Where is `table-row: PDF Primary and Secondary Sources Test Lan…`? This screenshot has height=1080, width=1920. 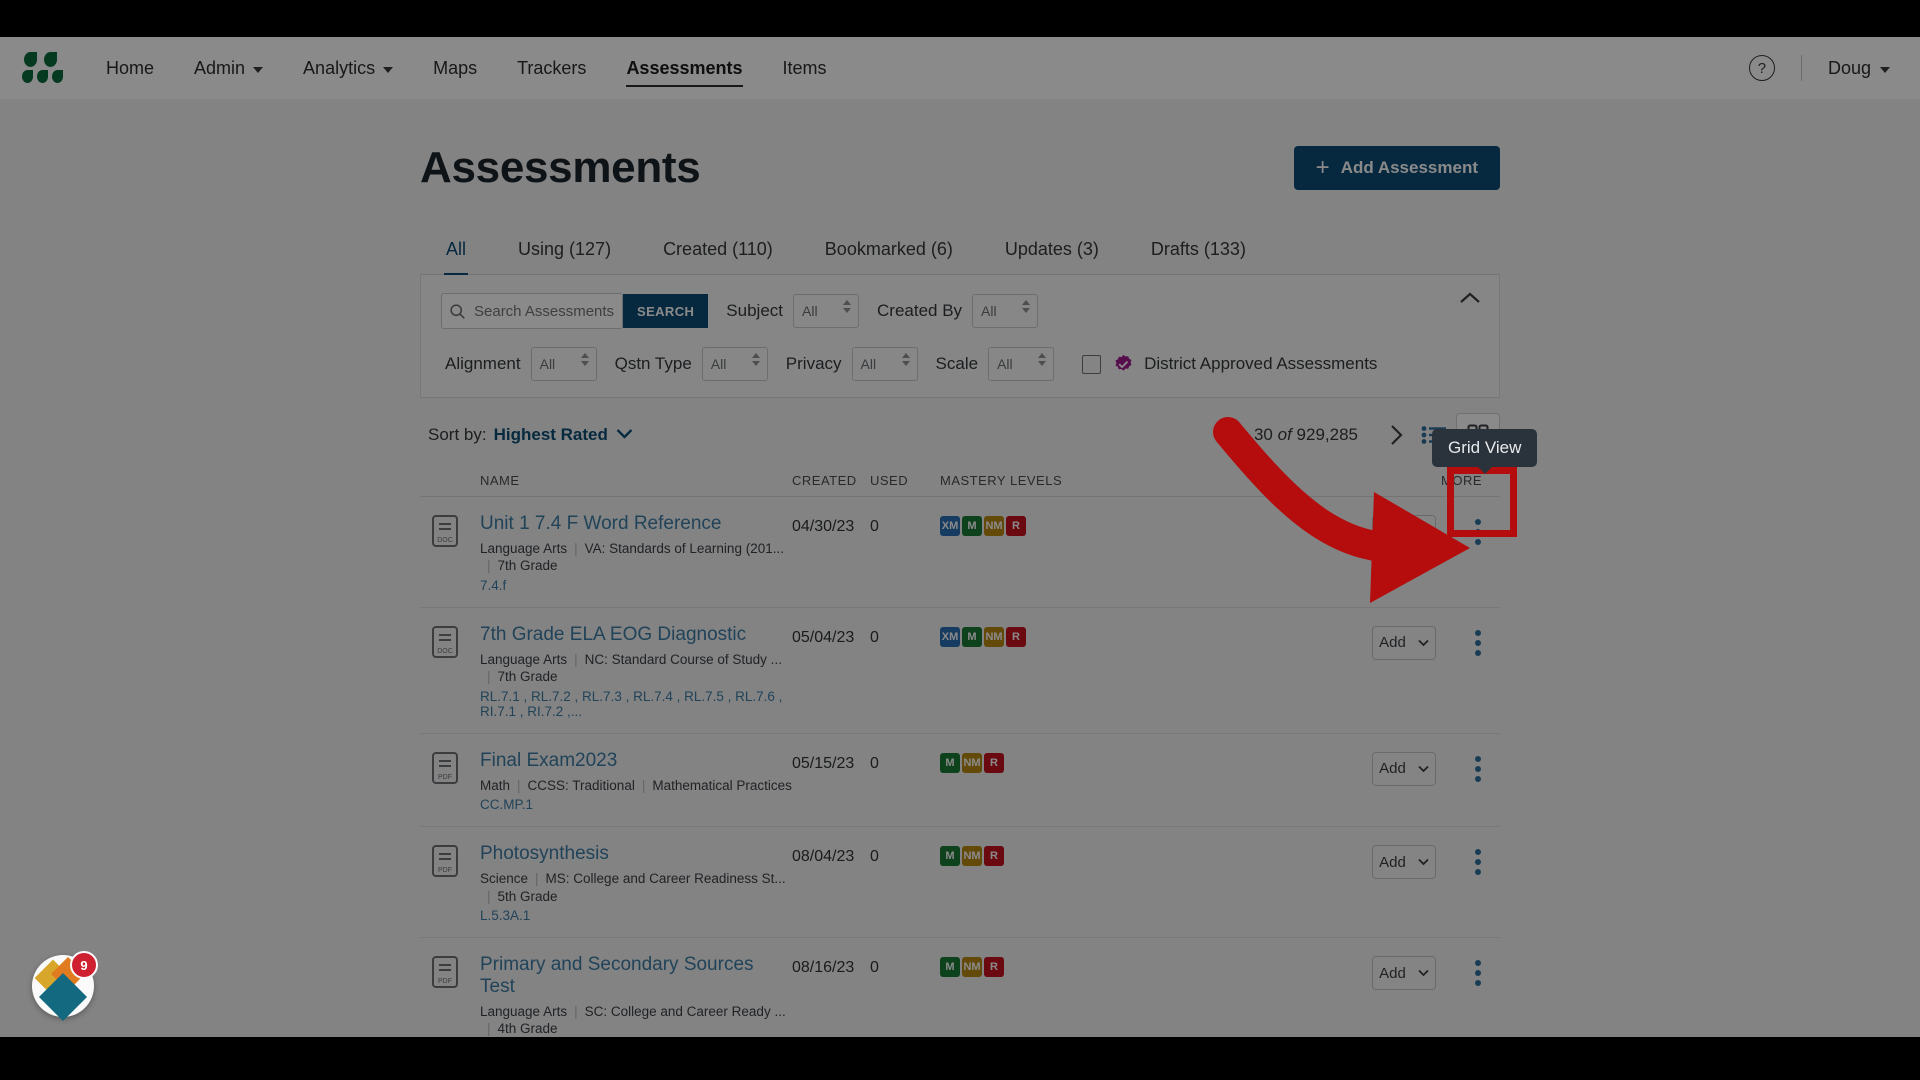
table-row: PDF Primary and Secondary Sources Test Lan… is located at coordinates (960, 987).